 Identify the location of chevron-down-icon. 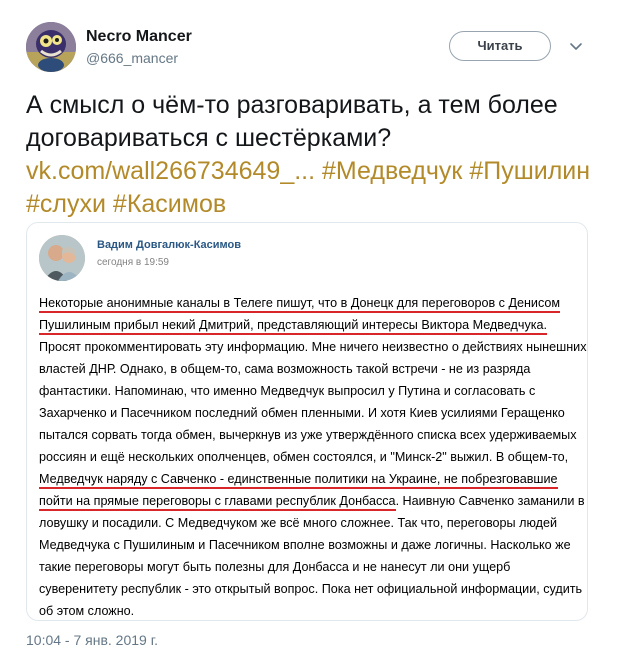
(576, 46).